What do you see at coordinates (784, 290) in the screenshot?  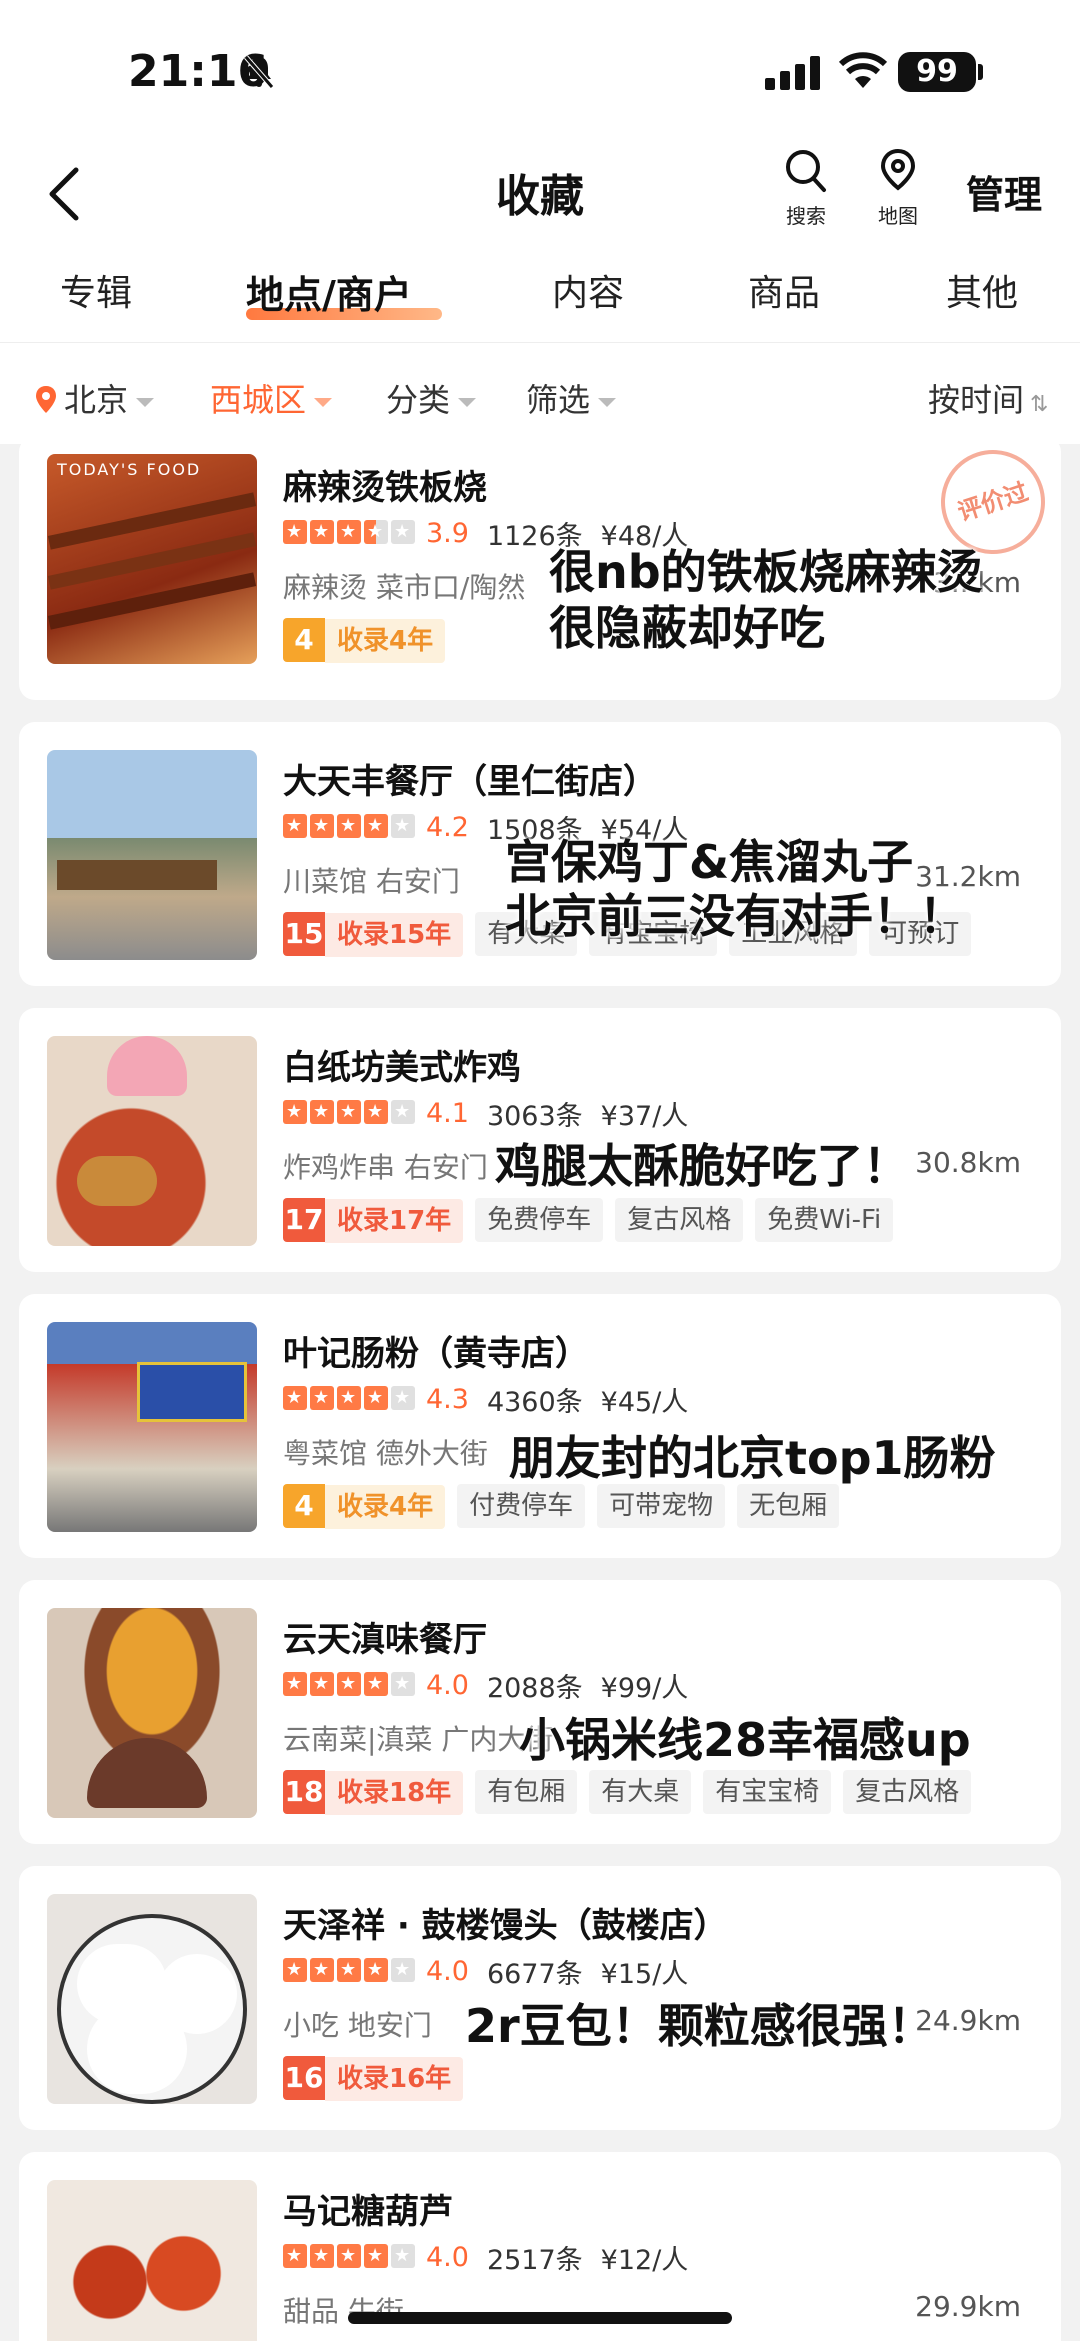 I see `tab-products: 商品` at bounding box center [784, 290].